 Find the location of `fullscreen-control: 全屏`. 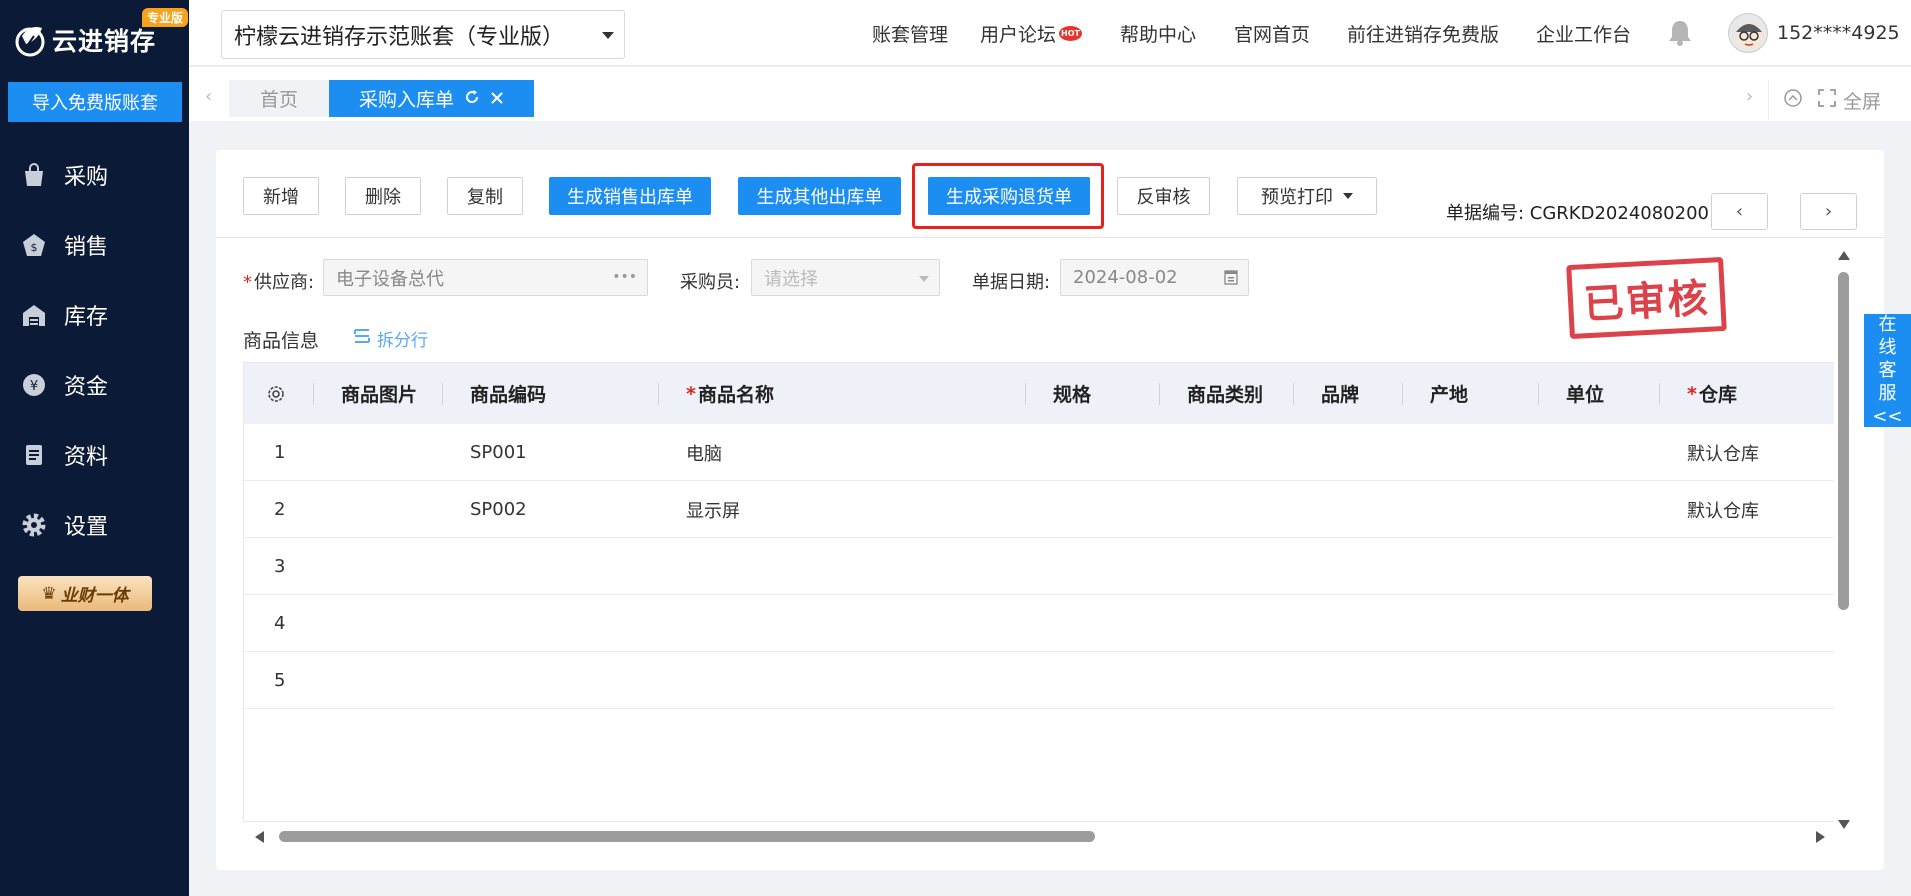

fullscreen-control: 全屏 is located at coordinates (1839, 100).